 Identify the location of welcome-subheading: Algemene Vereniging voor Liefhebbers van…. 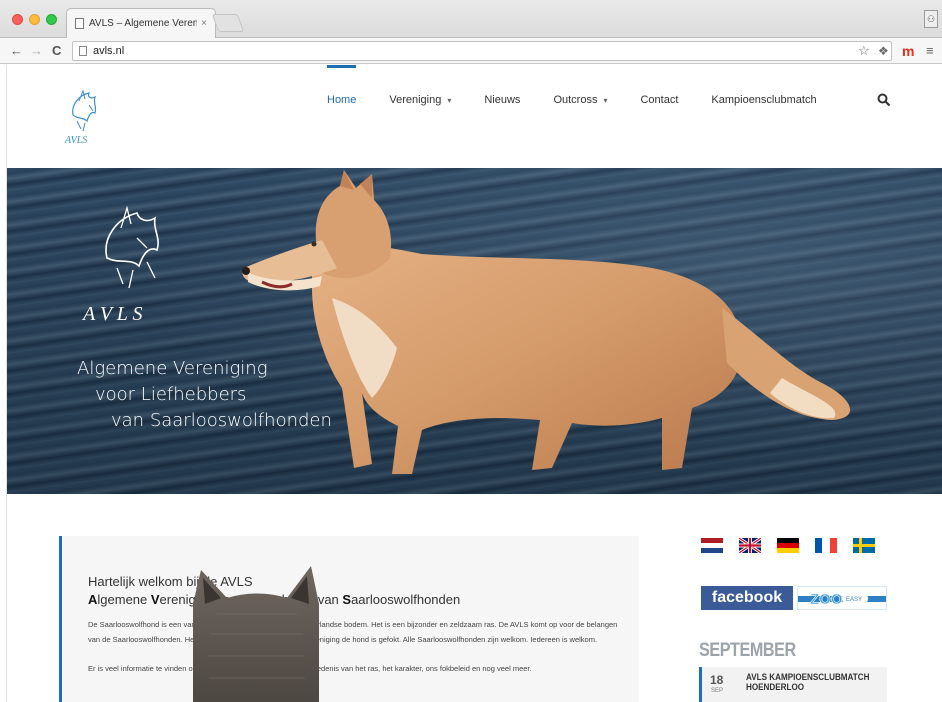
(274, 599).